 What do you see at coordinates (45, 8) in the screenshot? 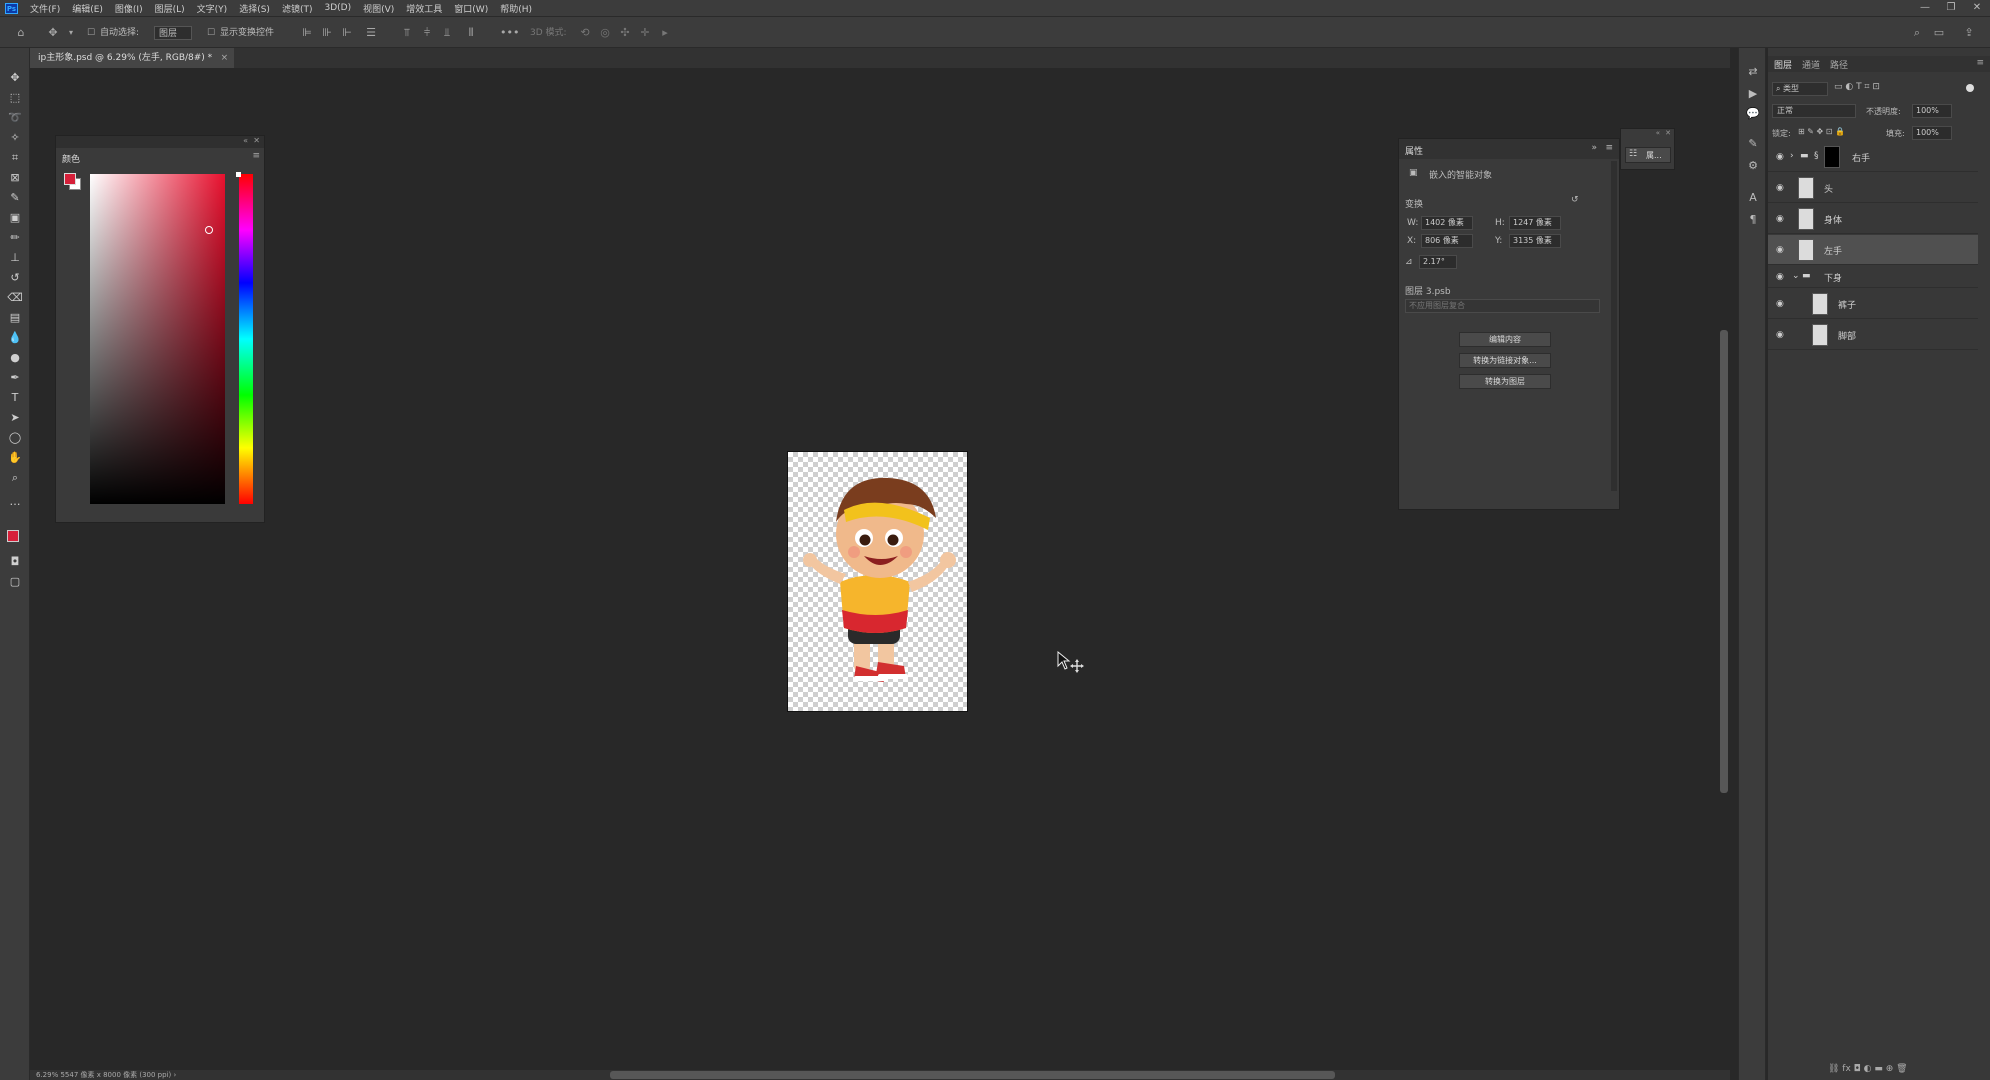
I see `menu-file: 文件(F)` at bounding box center [45, 8].